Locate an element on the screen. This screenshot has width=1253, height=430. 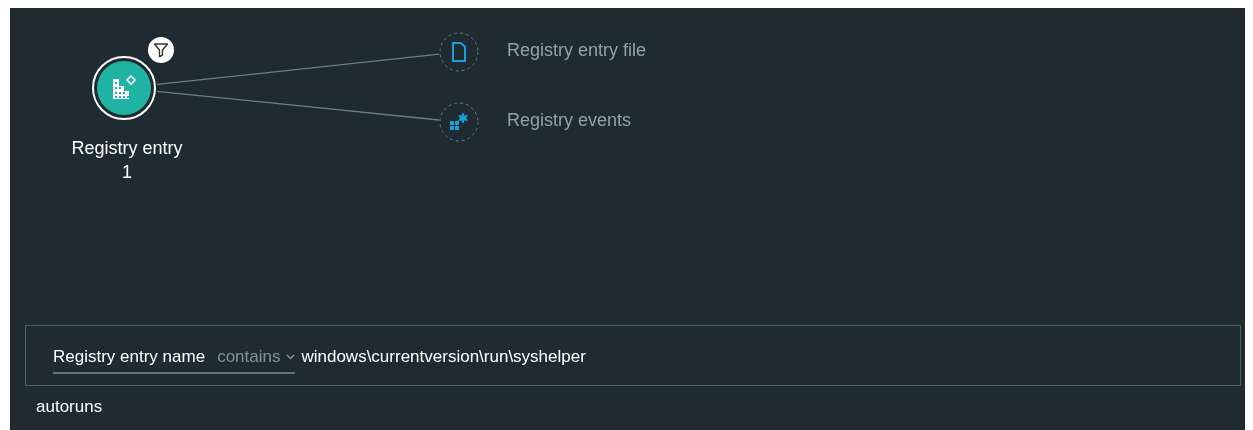
field-selector: Registry entry name contains is located at coordinates (174, 358).